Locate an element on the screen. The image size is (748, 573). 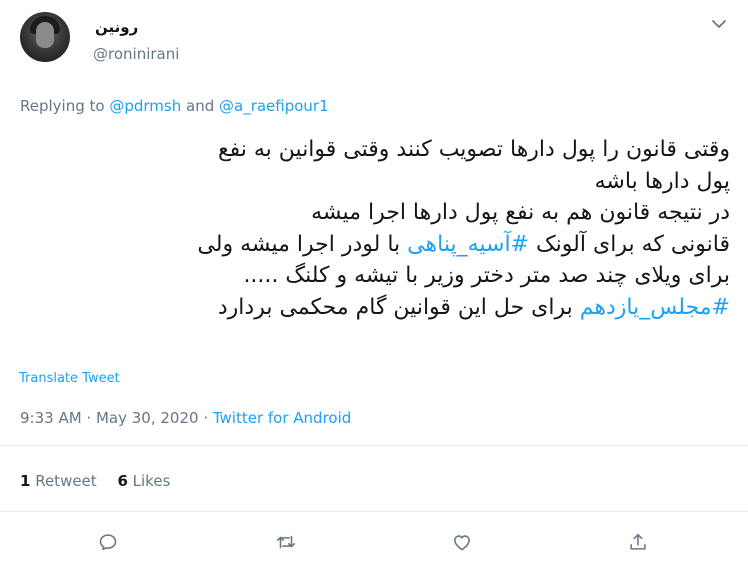
translate-tweet-link: Translate Tweet is located at coordinates (69, 378).